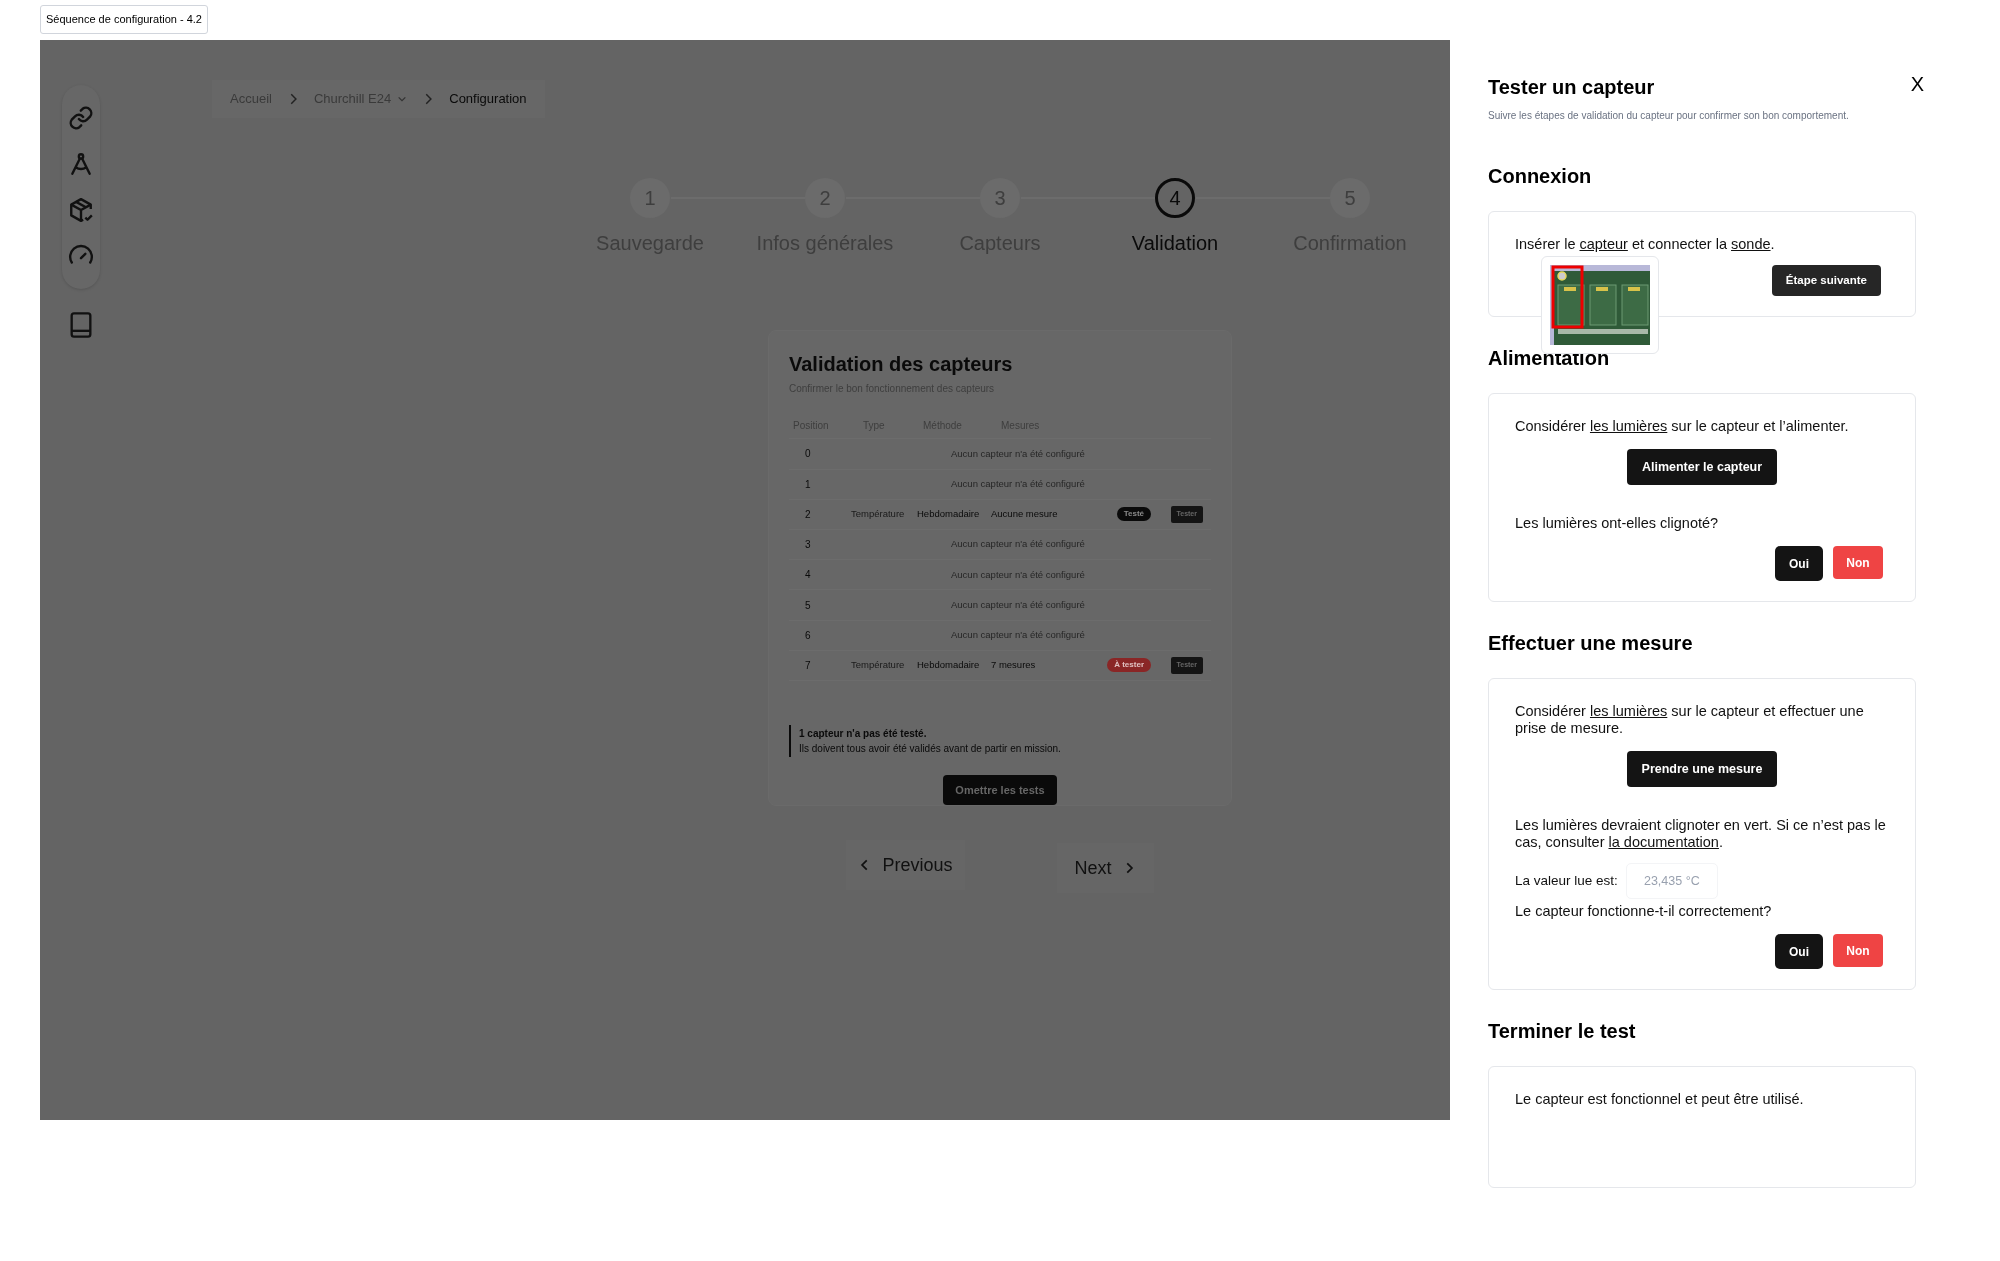 Image resolution: width=2000 pixels, height=1261 pixels. I want to click on instruction-text: Le capteur fonctionne-t-il correctement?, so click(1644, 911).